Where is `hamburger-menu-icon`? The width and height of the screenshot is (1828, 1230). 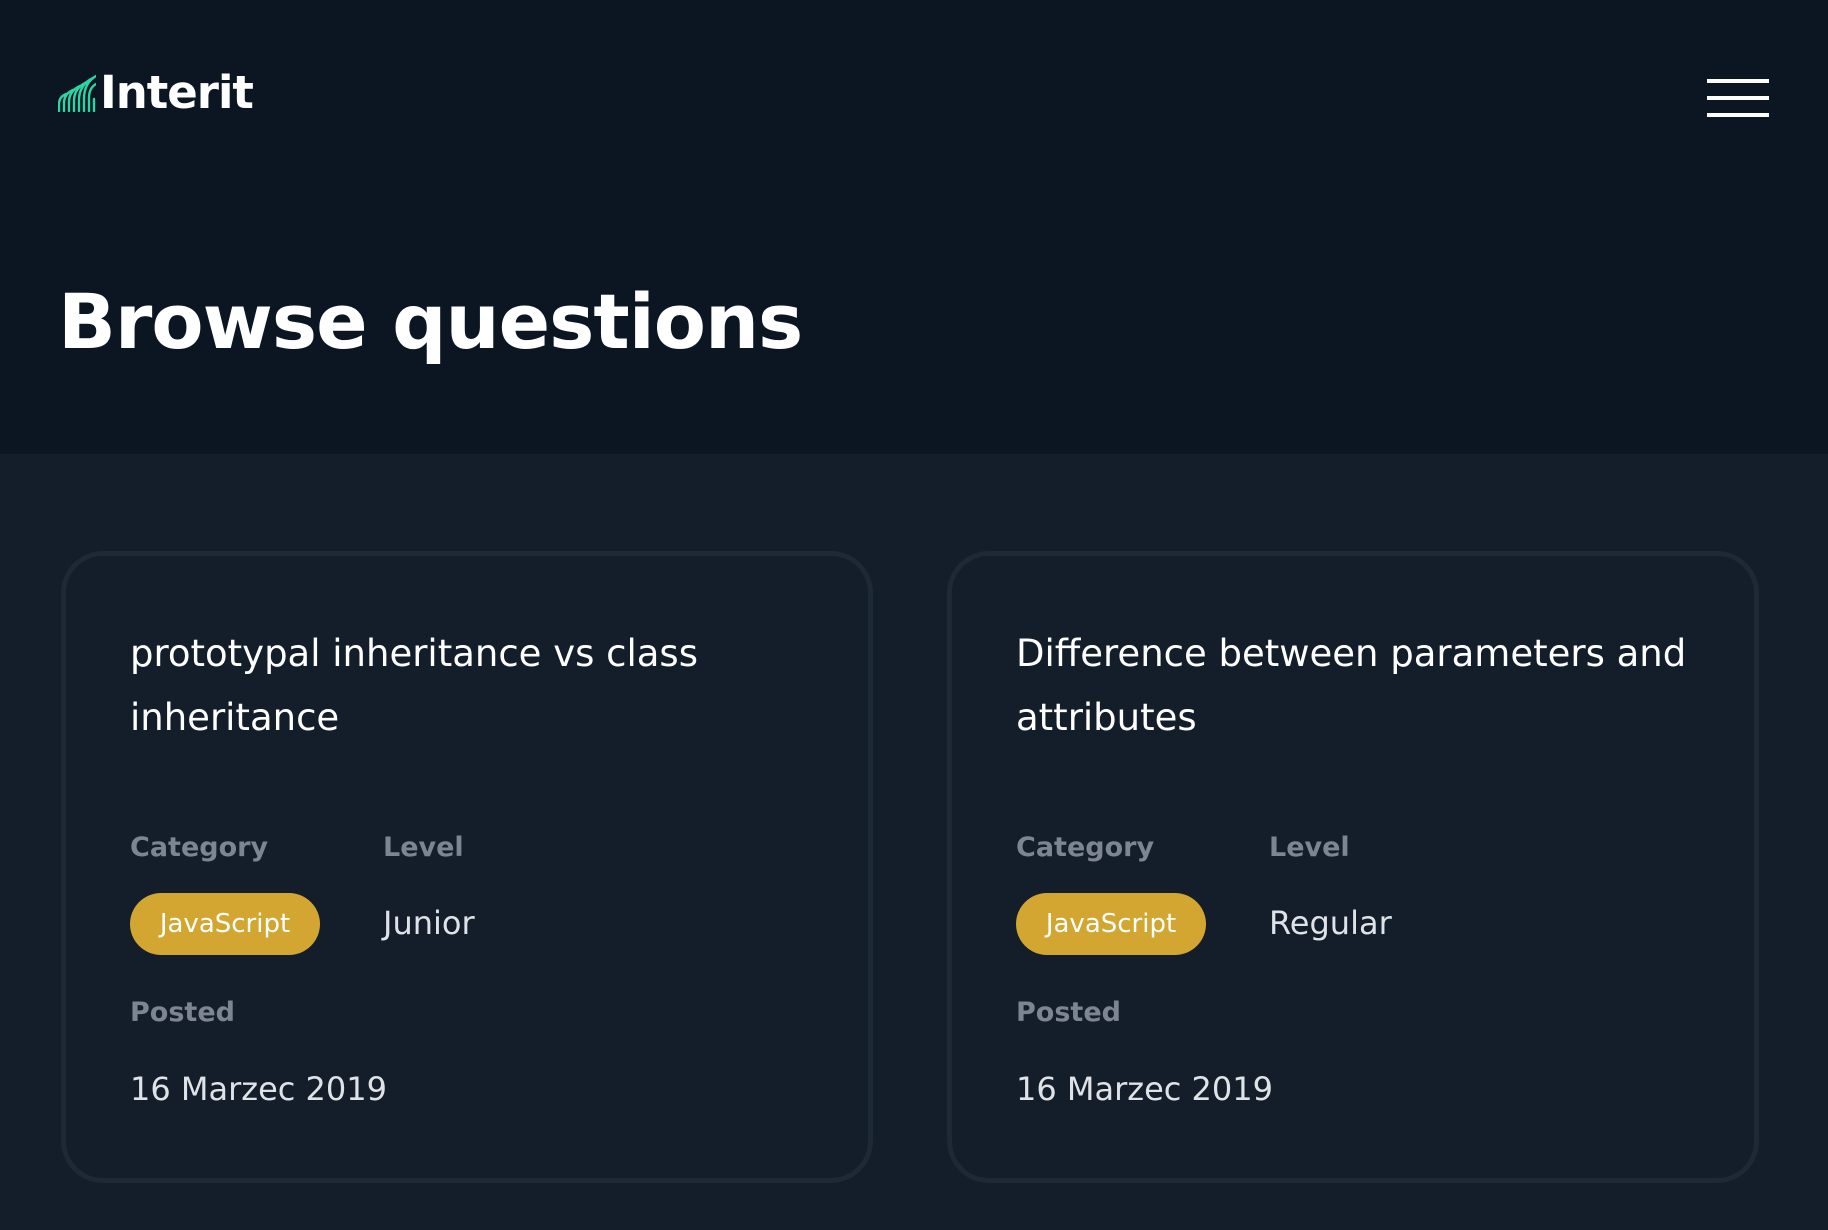
hamburger-menu-icon is located at coordinates (1738, 98).